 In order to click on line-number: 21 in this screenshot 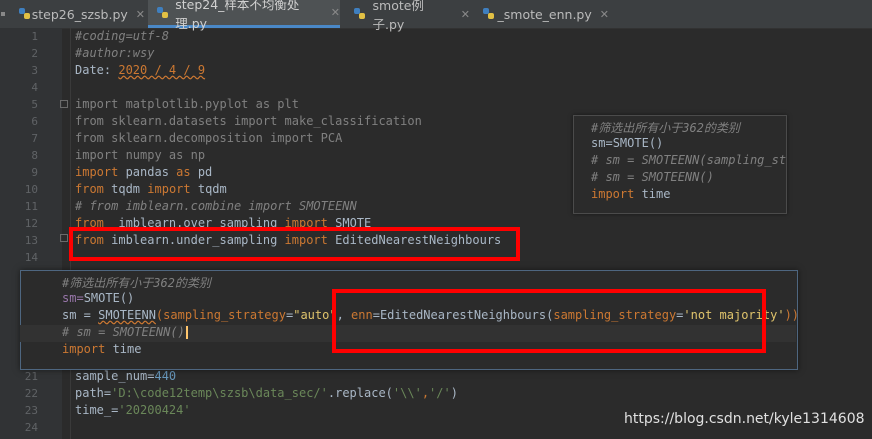, I will do `click(31, 376)`.